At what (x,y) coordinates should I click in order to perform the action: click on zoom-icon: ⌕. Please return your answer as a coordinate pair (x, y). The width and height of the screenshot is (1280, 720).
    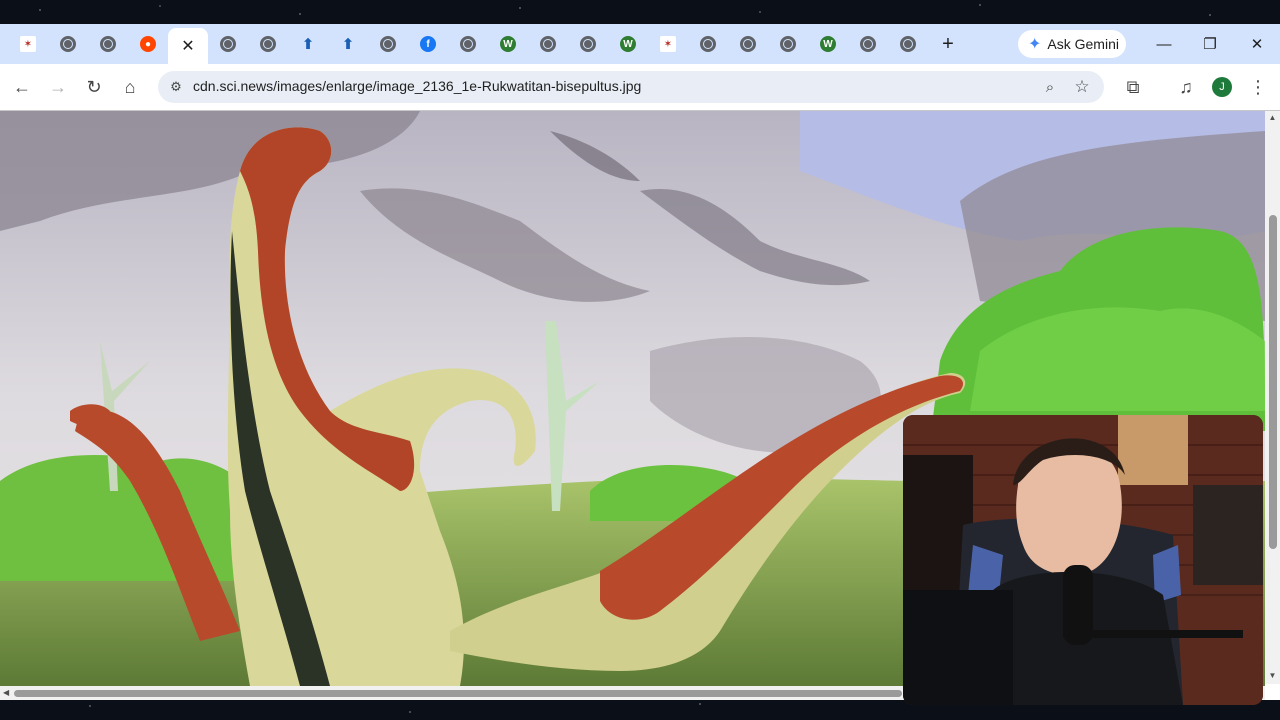
    Looking at the image, I should click on (1050, 87).